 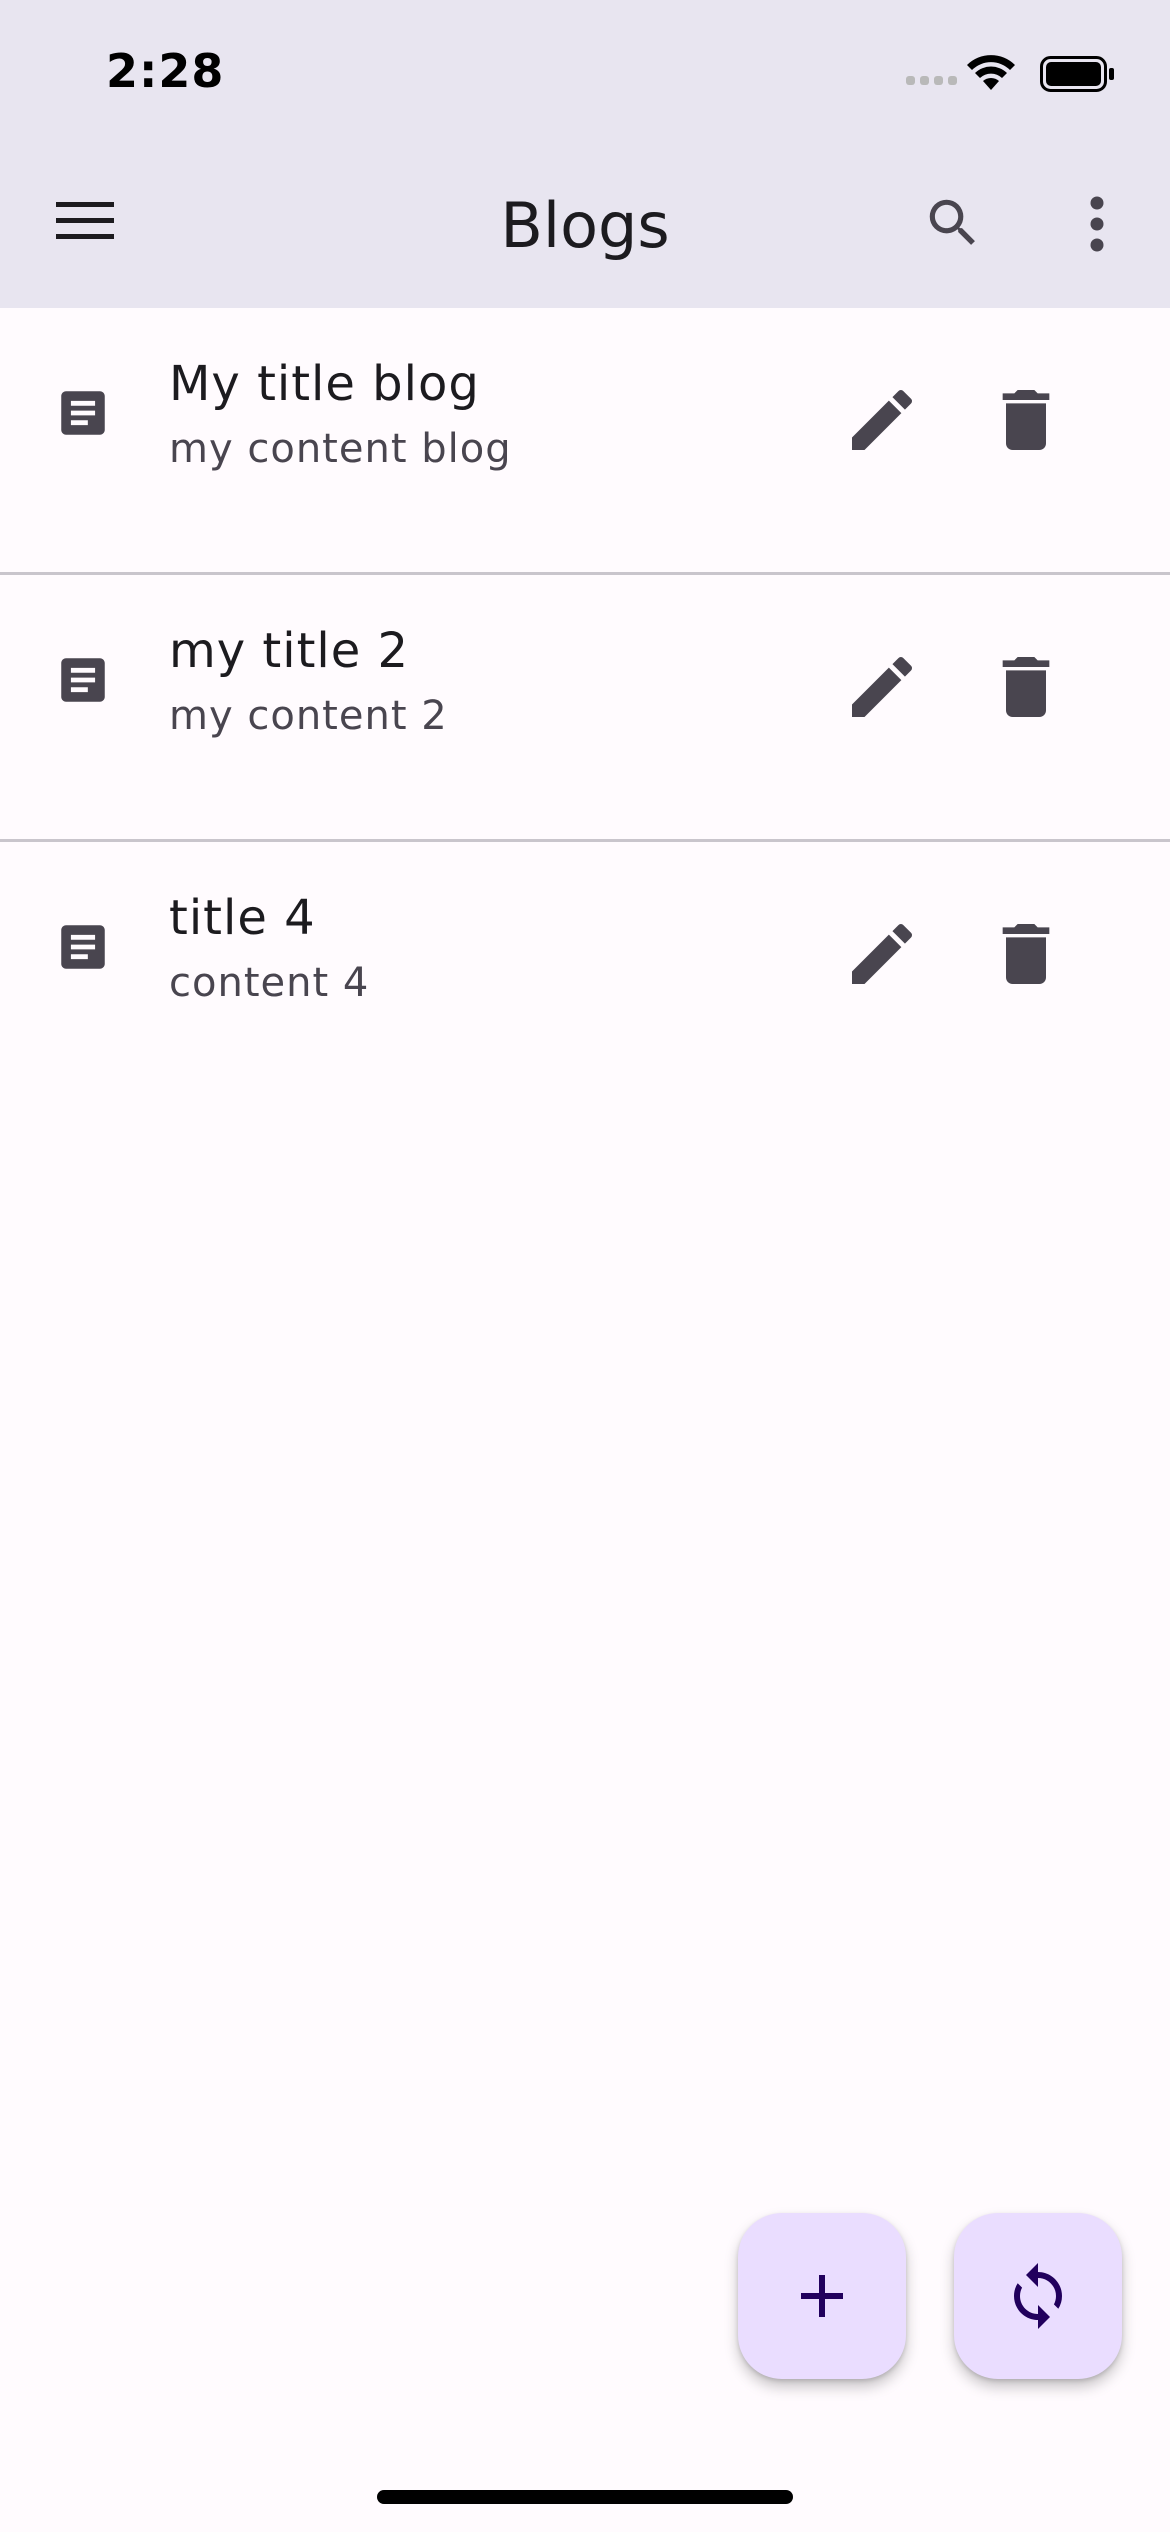 I want to click on cellular-signal-icon, so click(x=931, y=80).